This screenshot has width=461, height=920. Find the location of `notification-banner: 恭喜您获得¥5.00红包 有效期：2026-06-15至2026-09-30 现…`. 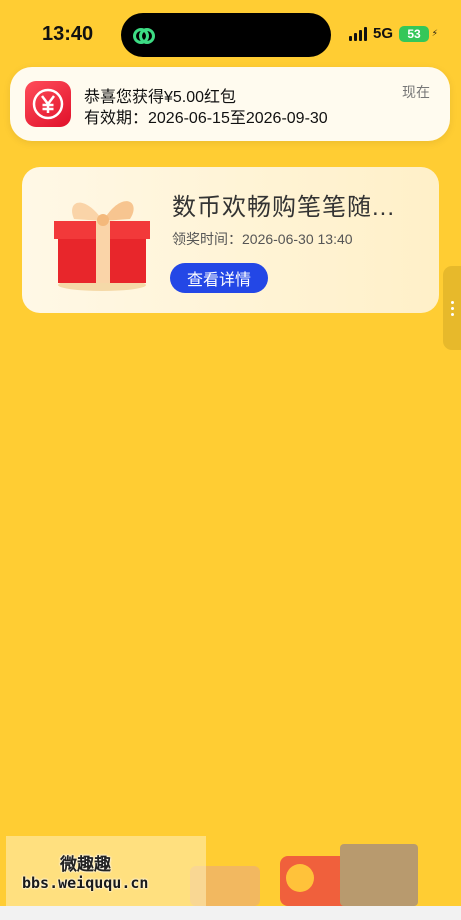

notification-banner: 恭喜您获得¥5.00红包 有效期：2026-06-15至2026-09-30 现… is located at coordinates (230, 104).